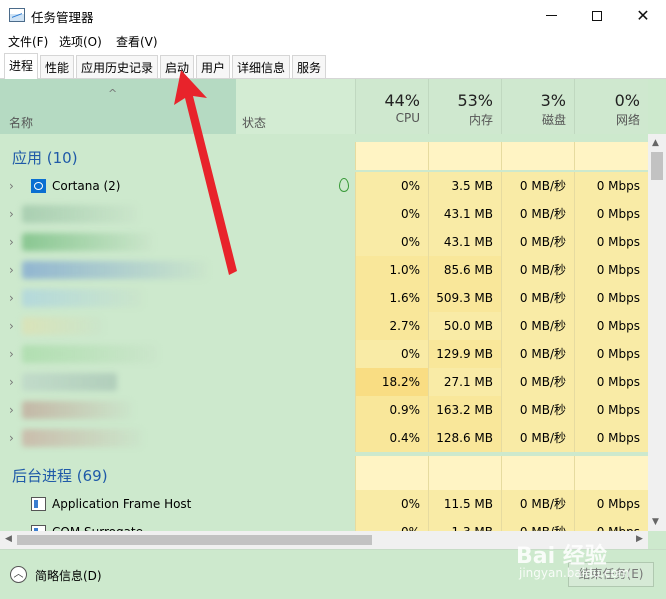 The height and width of the screenshot is (599, 666). What do you see at coordinates (18, 574) in the screenshot?
I see `chevron-up-icon: ︿` at bounding box center [18, 574].